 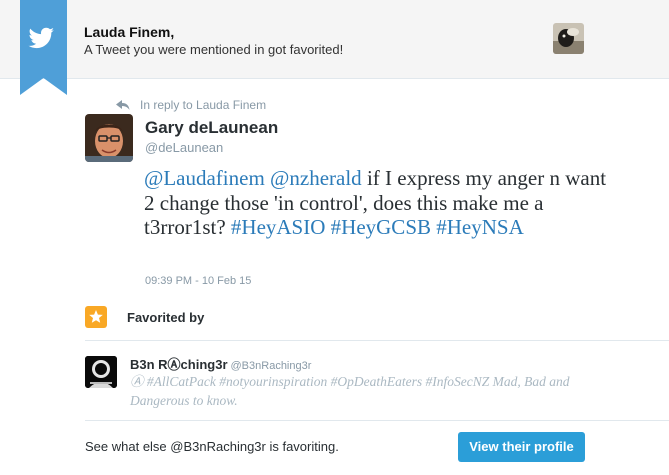 What do you see at coordinates (211, 128) in the screenshot?
I see `author-name: Gary deLaunean` at bounding box center [211, 128].